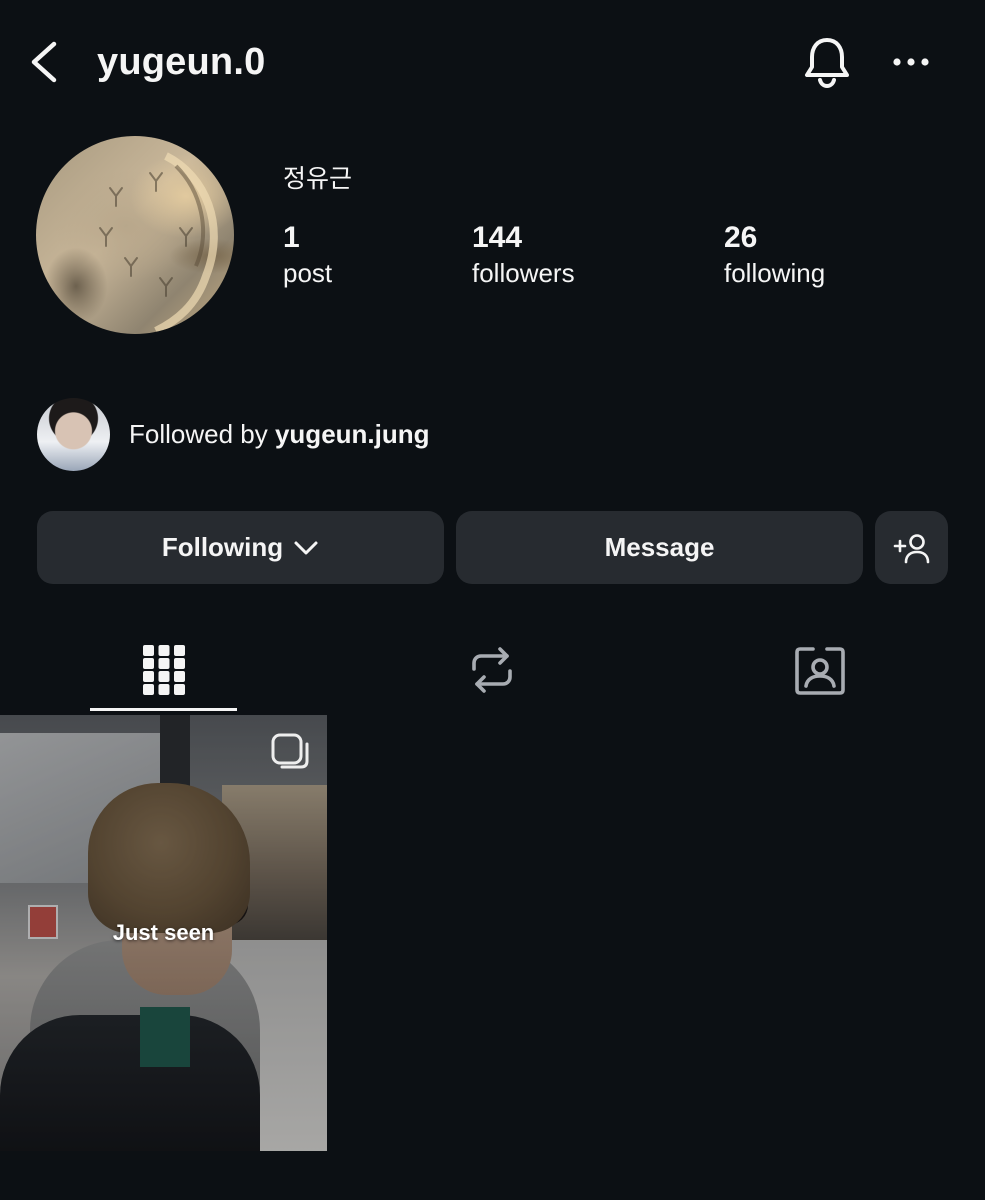 This screenshot has height=1200, width=985. I want to click on message-button: Message, so click(659, 547).